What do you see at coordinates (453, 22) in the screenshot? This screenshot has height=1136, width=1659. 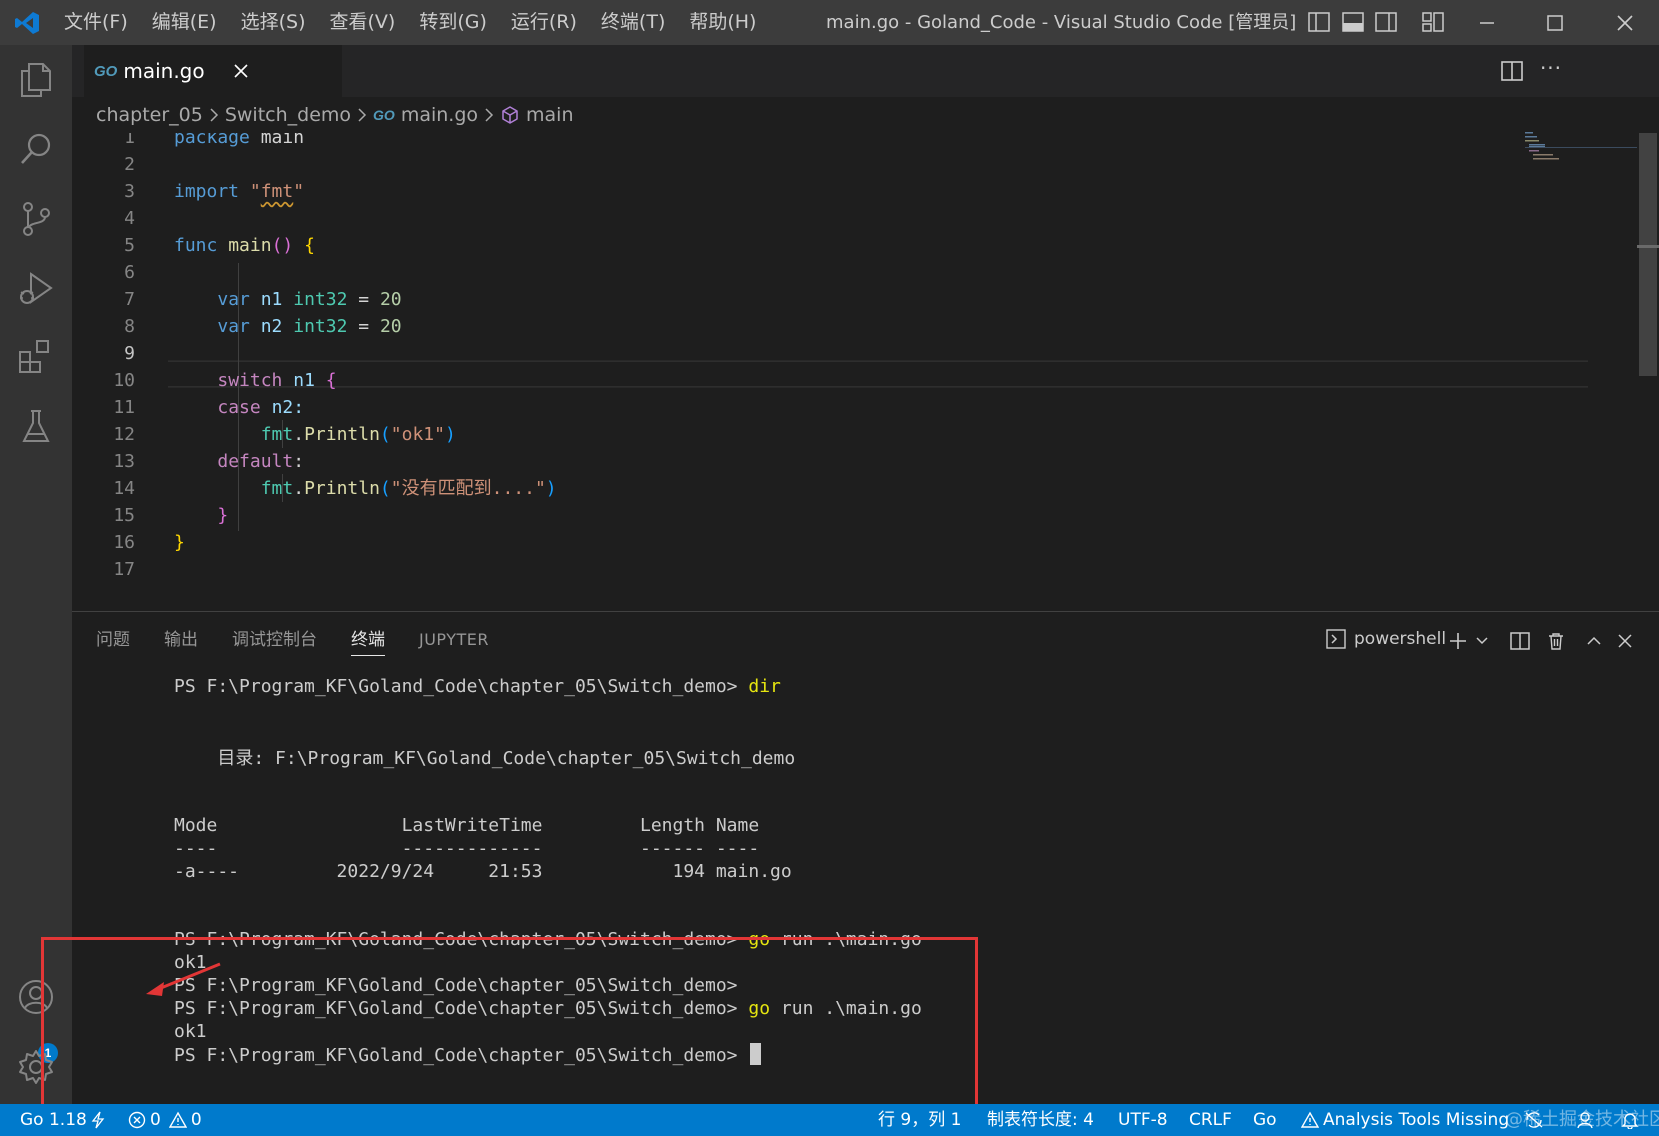 I see `menu-go: 转到(G)` at bounding box center [453, 22].